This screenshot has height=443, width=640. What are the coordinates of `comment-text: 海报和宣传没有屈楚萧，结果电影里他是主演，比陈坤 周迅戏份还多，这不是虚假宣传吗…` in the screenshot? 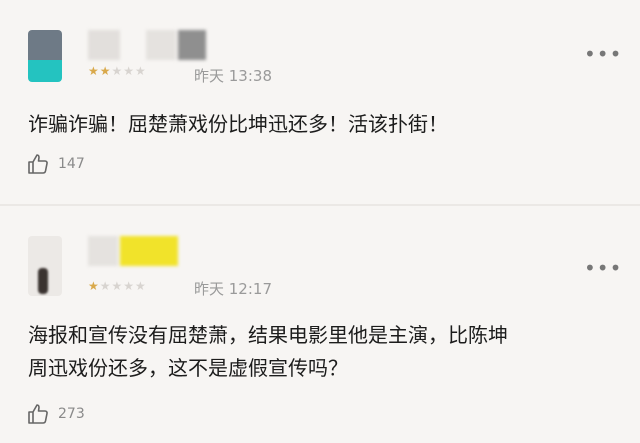 It's located at (268, 352).